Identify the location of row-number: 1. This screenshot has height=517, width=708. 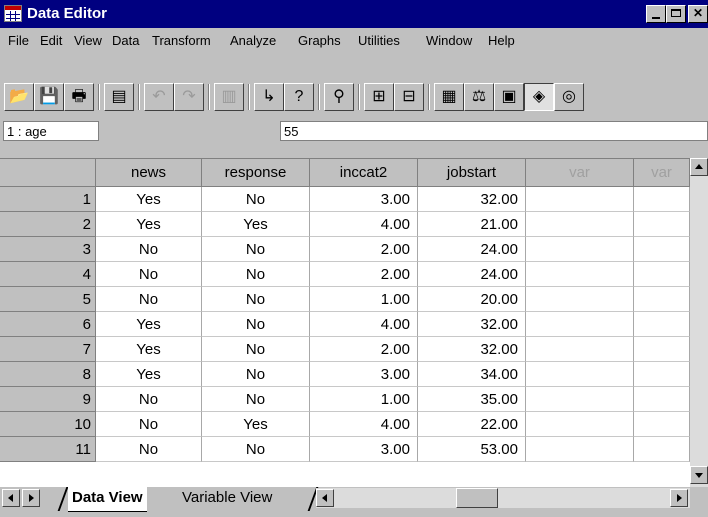
(48, 199).